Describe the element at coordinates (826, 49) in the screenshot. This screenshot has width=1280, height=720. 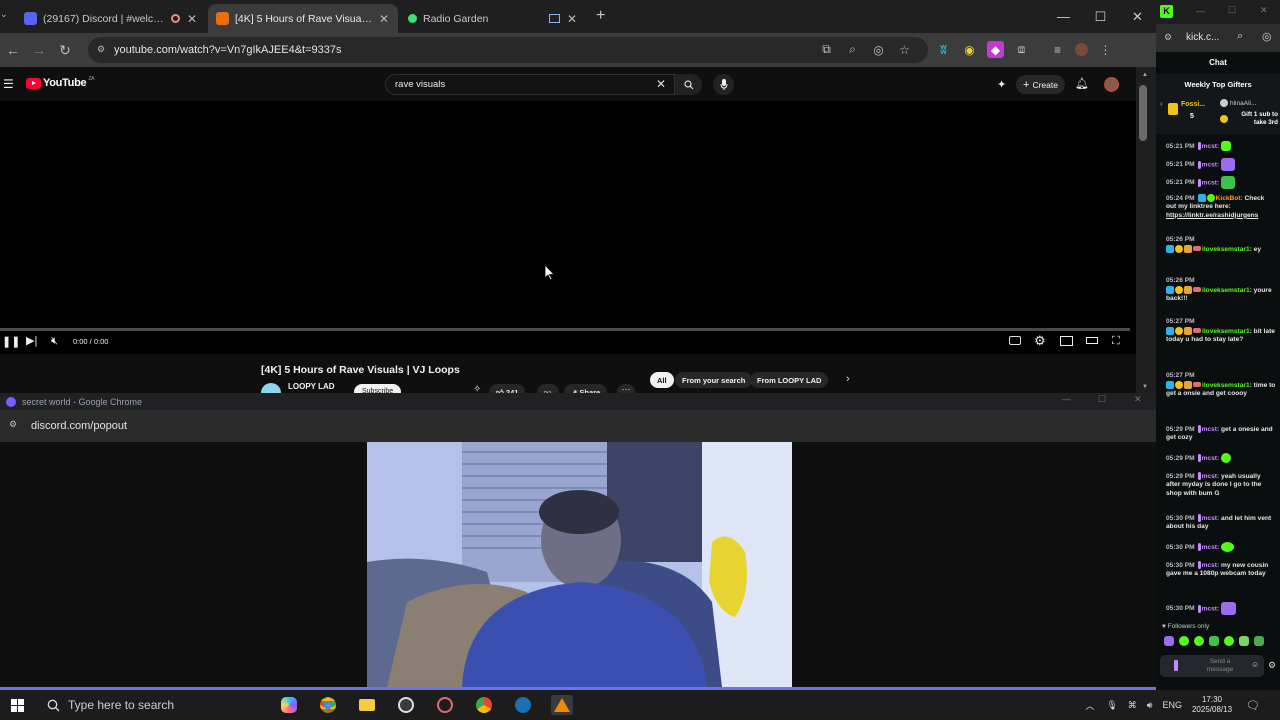
I see `install-icon: ⧉` at that location.